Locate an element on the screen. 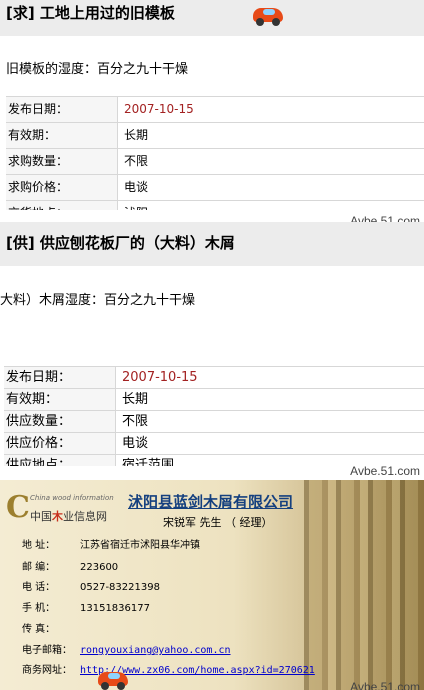 The image size is (424, 690). post-title-bar: [求] 工地上用过的旧模板 is located at coordinates (212, 18).